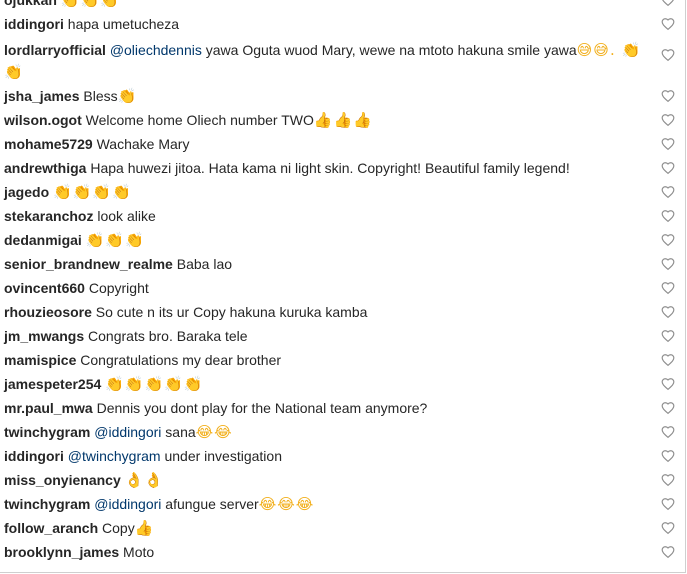  I want to click on comment-emoji: 👌👌, so click(144, 480).